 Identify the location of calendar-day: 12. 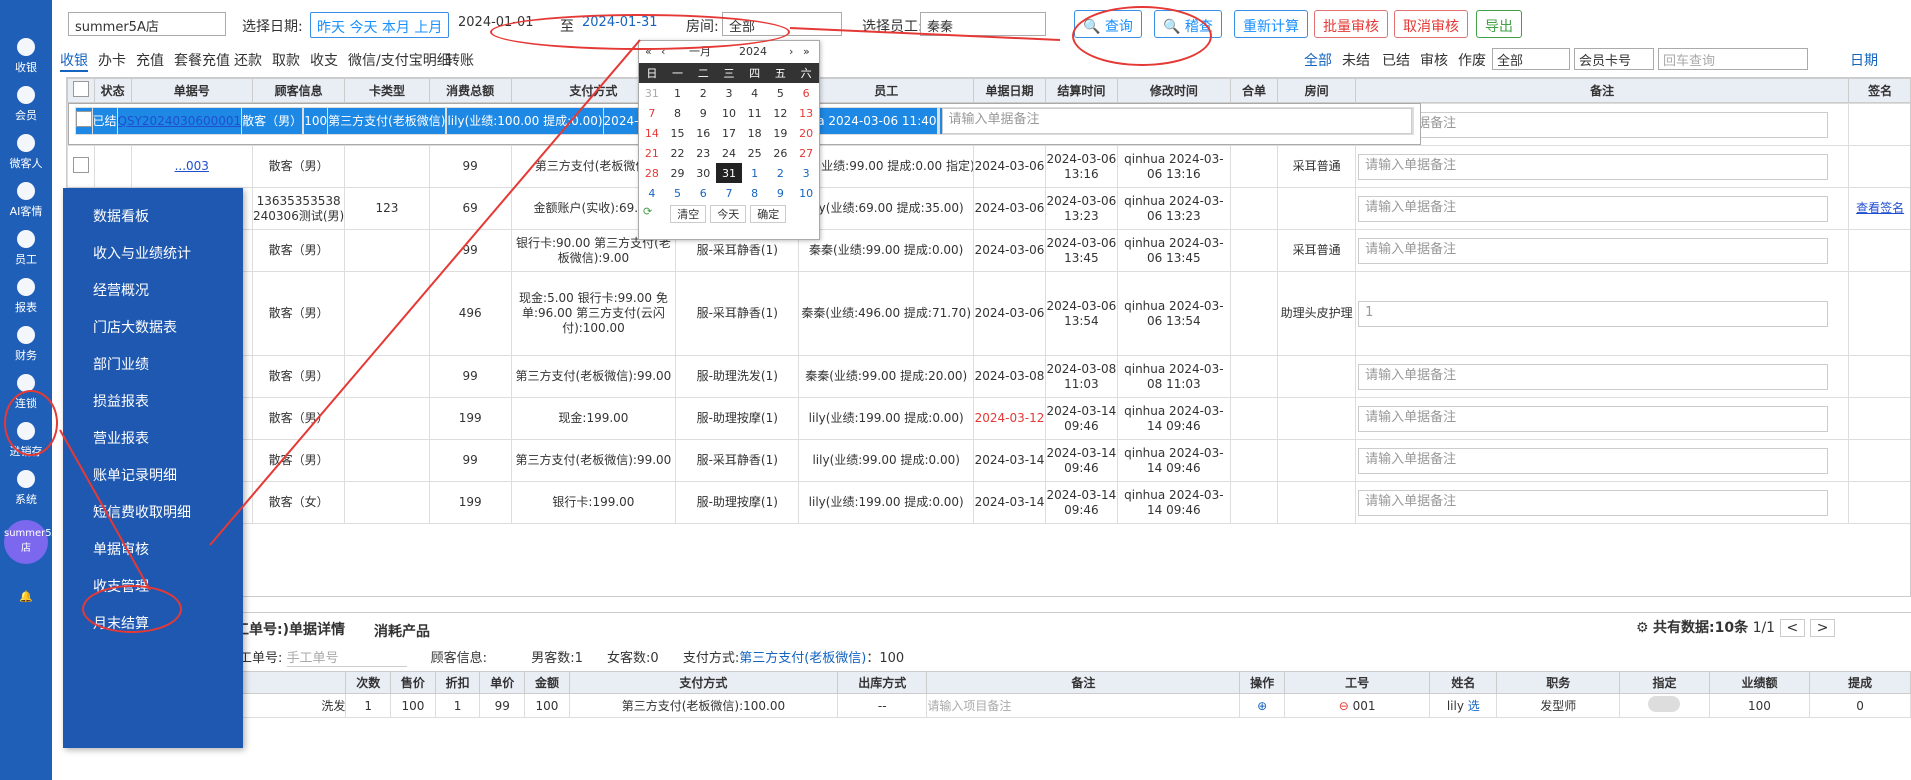
(781, 113).